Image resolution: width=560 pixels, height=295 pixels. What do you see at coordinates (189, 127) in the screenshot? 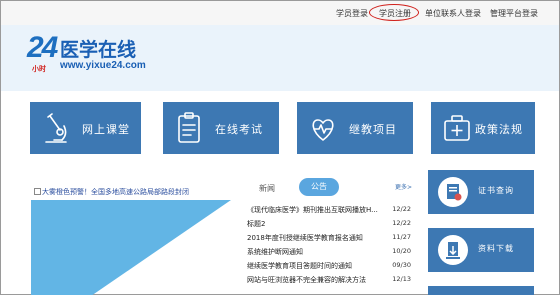
I see `exam-paper-icon` at bounding box center [189, 127].